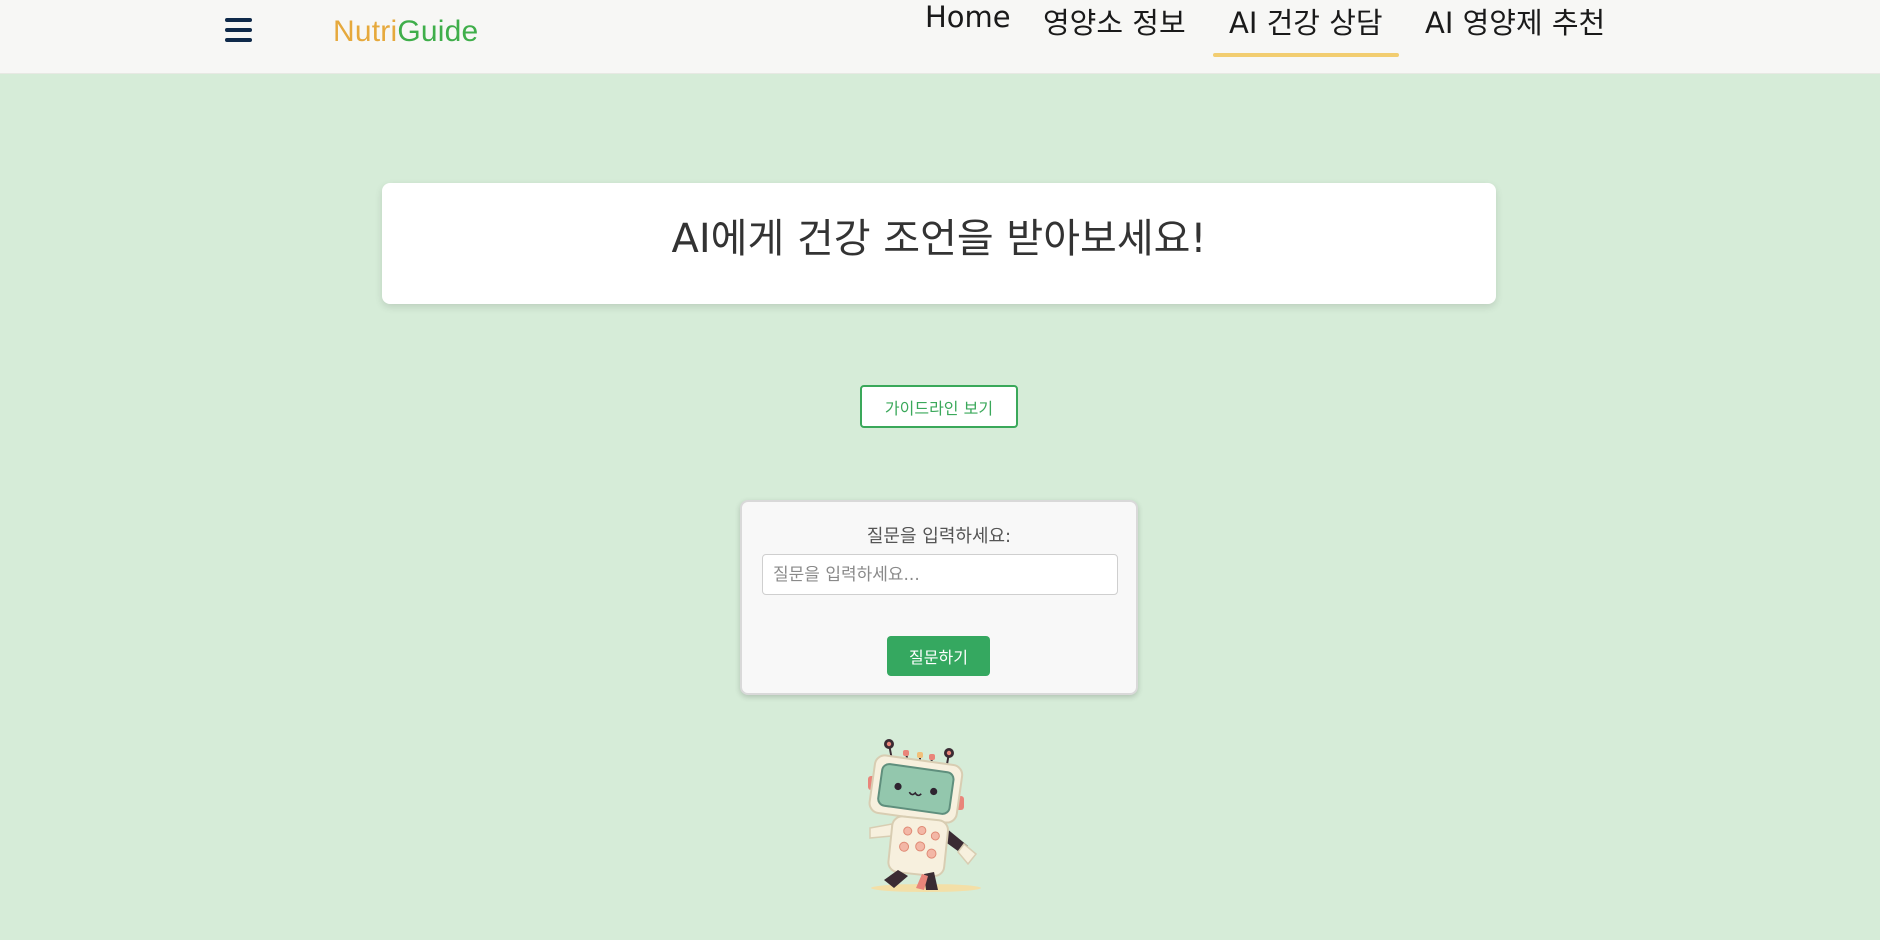 Image resolution: width=1880 pixels, height=940 pixels. What do you see at coordinates (438, 31) in the screenshot?
I see `logo-text-guide: Guide` at bounding box center [438, 31].